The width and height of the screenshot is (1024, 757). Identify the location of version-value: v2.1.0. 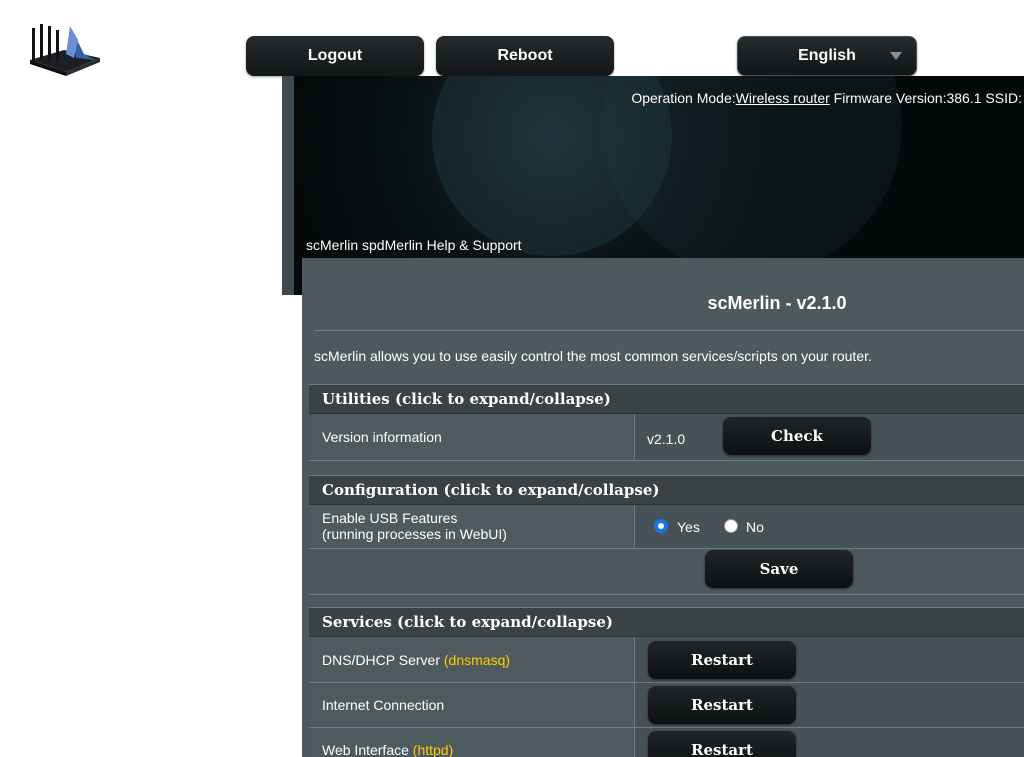
(666, 439).